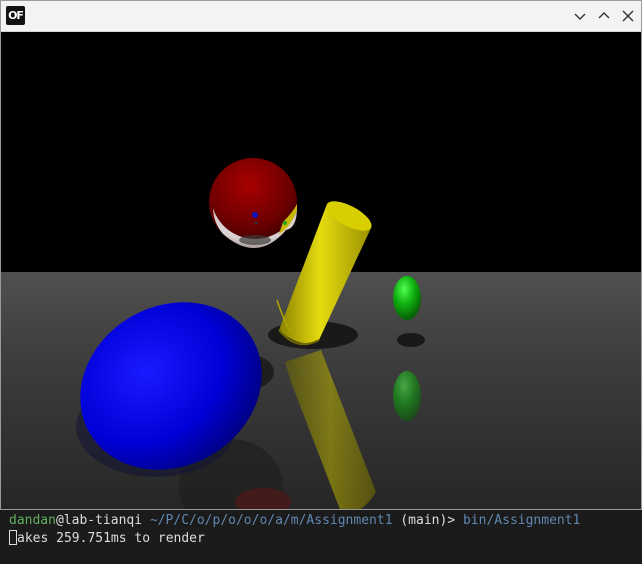 The width and height of the screenshot is (642, 564). What do you see at coordinates (428, 520) in the screenshot?
I see `prompt-branch: (main)>` at bounding box center [428, 520].